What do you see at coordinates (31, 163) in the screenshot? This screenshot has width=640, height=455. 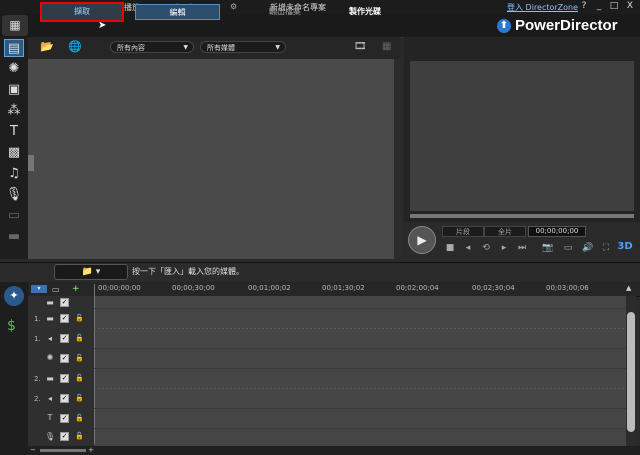 I see `collapse-handle` at bounding box center [31, 163].